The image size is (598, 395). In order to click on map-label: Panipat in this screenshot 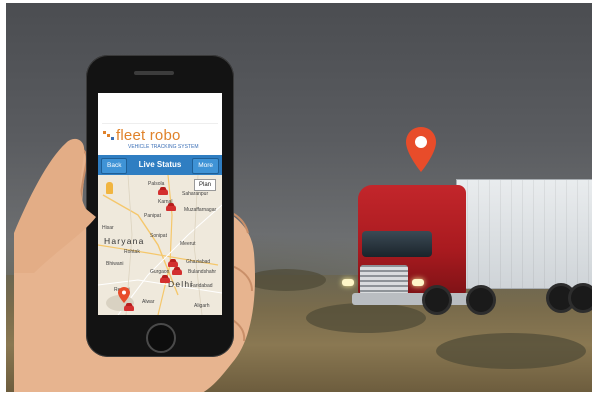, I will do `click(152, 216)`.